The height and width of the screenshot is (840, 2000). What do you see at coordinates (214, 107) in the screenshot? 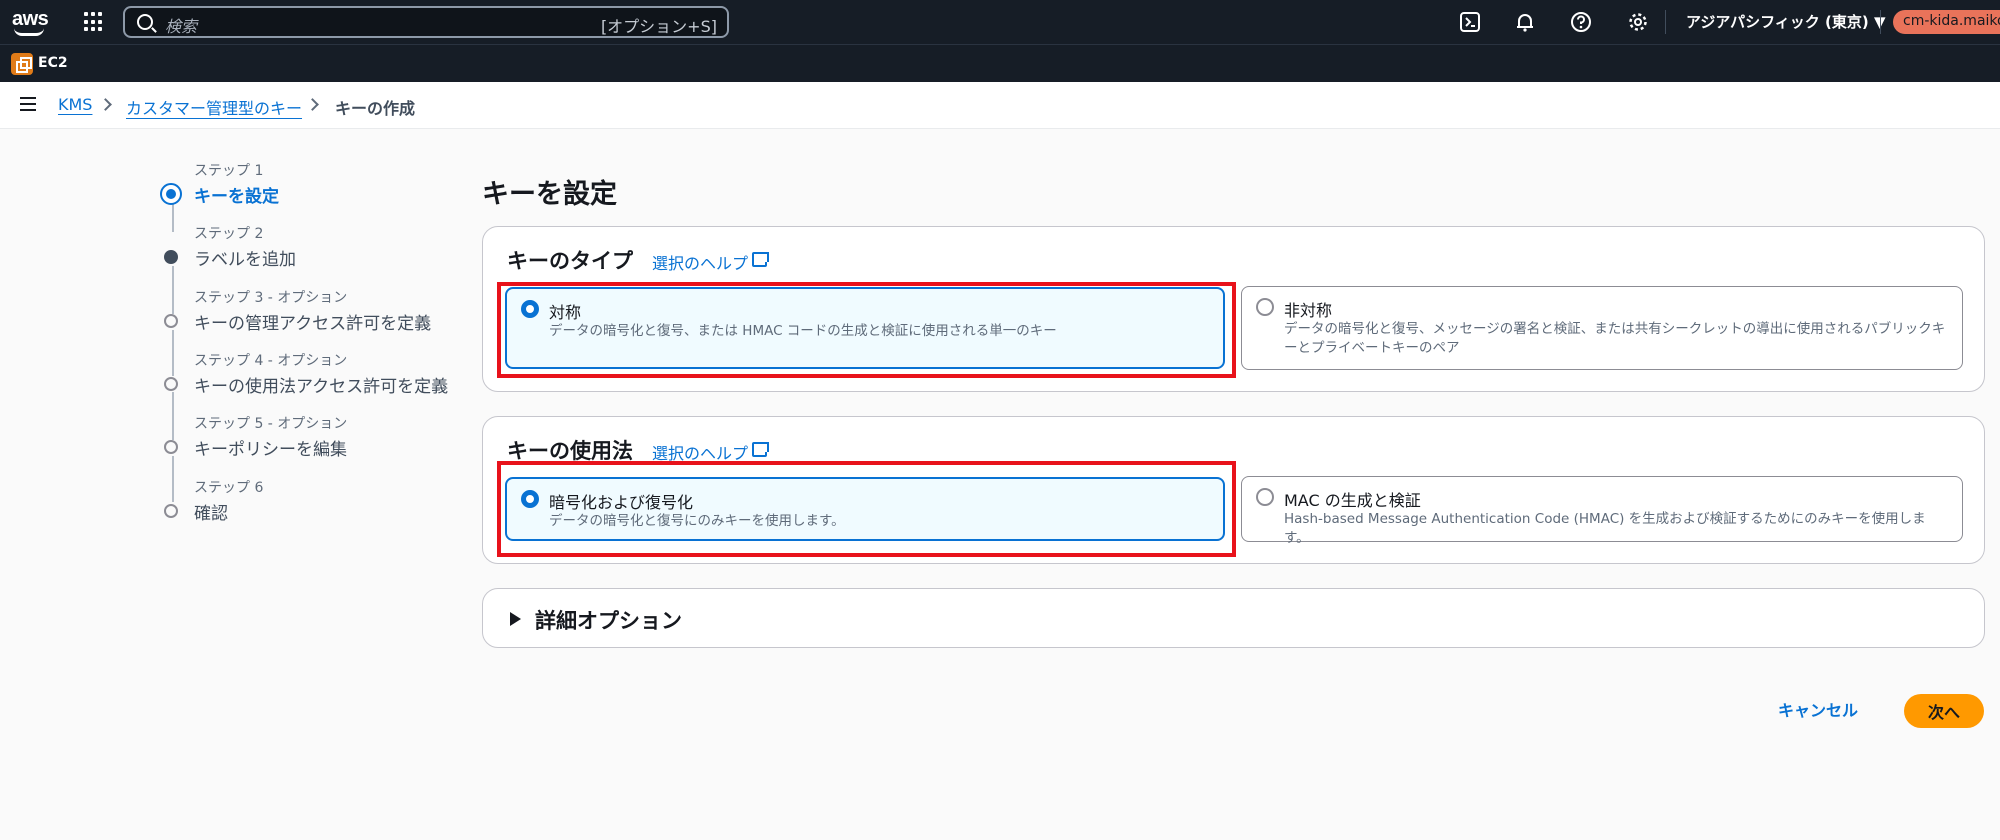
I see `breadcrumb-customer-managed-keys: カスタマー管理型のキー` at bounding box center [214, 107].